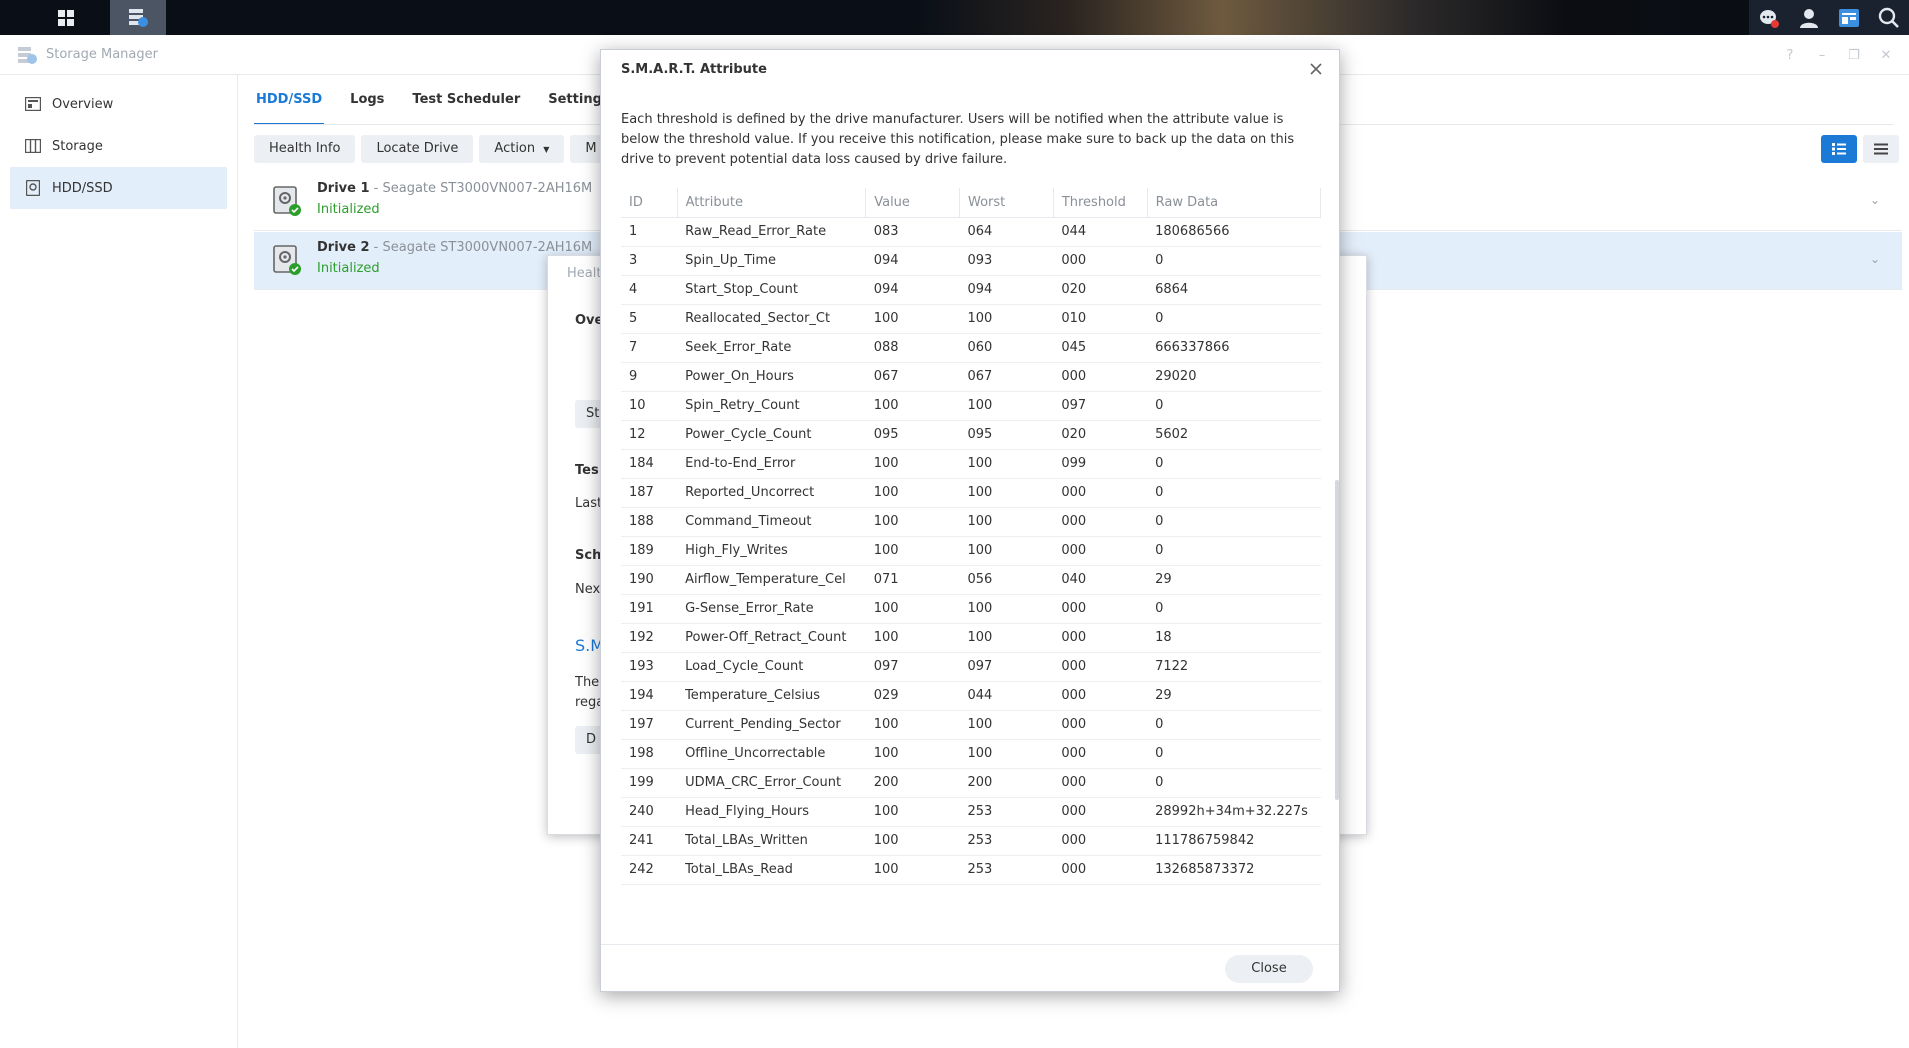 The image size is (1909, 1048). I want to click on hdd-healthy-icon, so click(287, 260).